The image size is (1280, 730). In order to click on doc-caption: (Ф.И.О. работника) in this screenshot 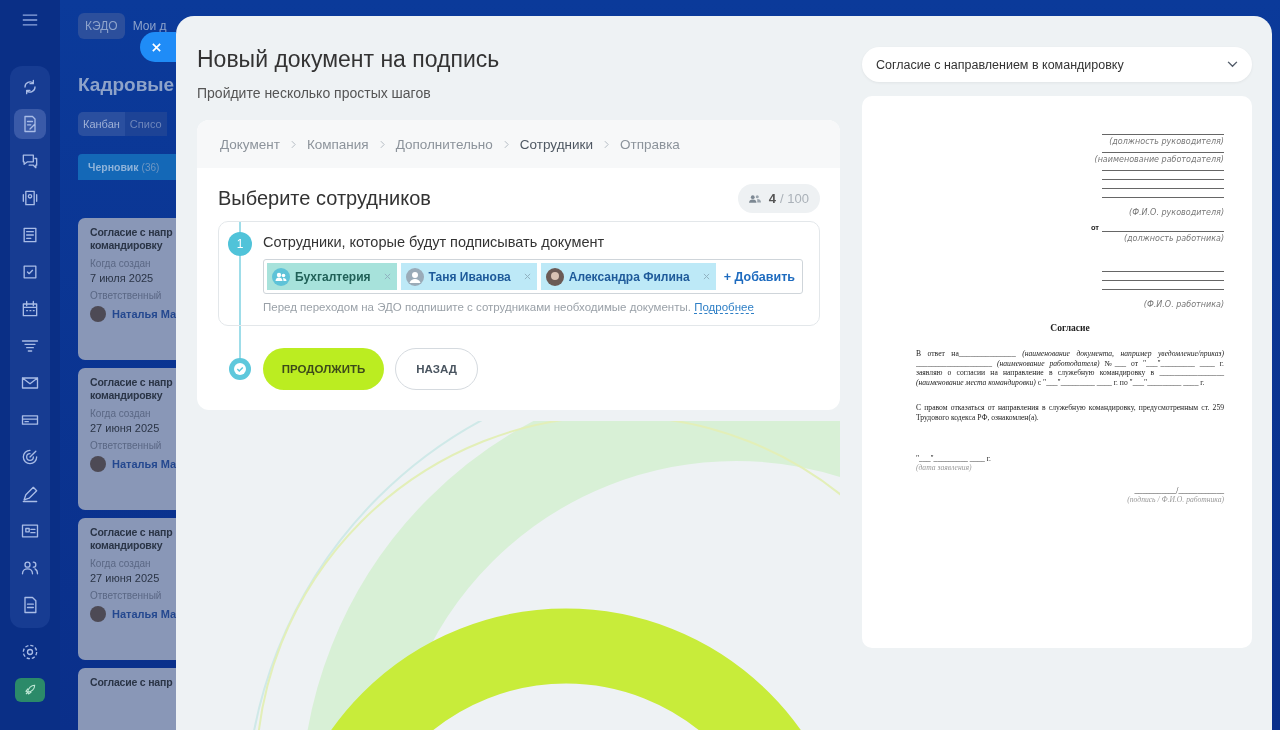, I will do `click(1183, 304)`.